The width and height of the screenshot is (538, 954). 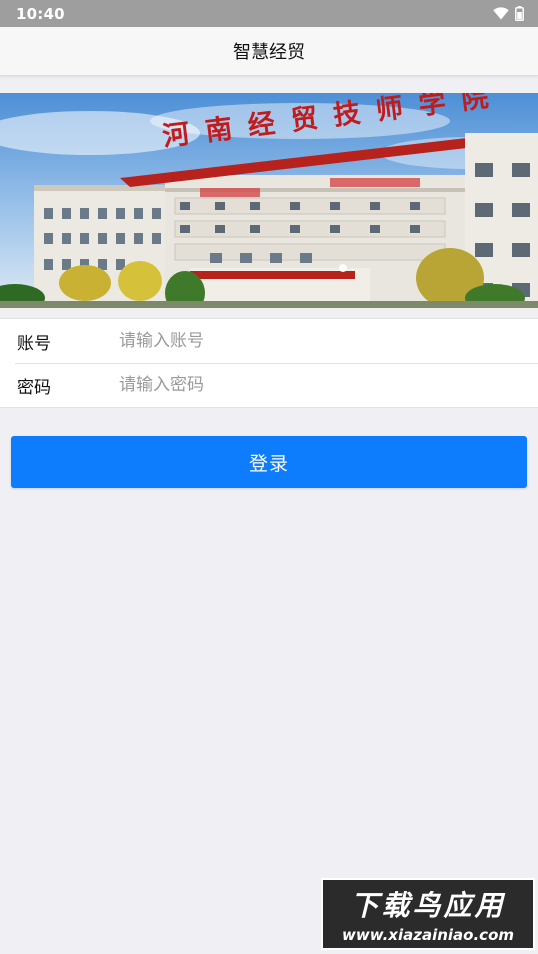 I want to click on password-row: 密码, so click(x=269, y=385).